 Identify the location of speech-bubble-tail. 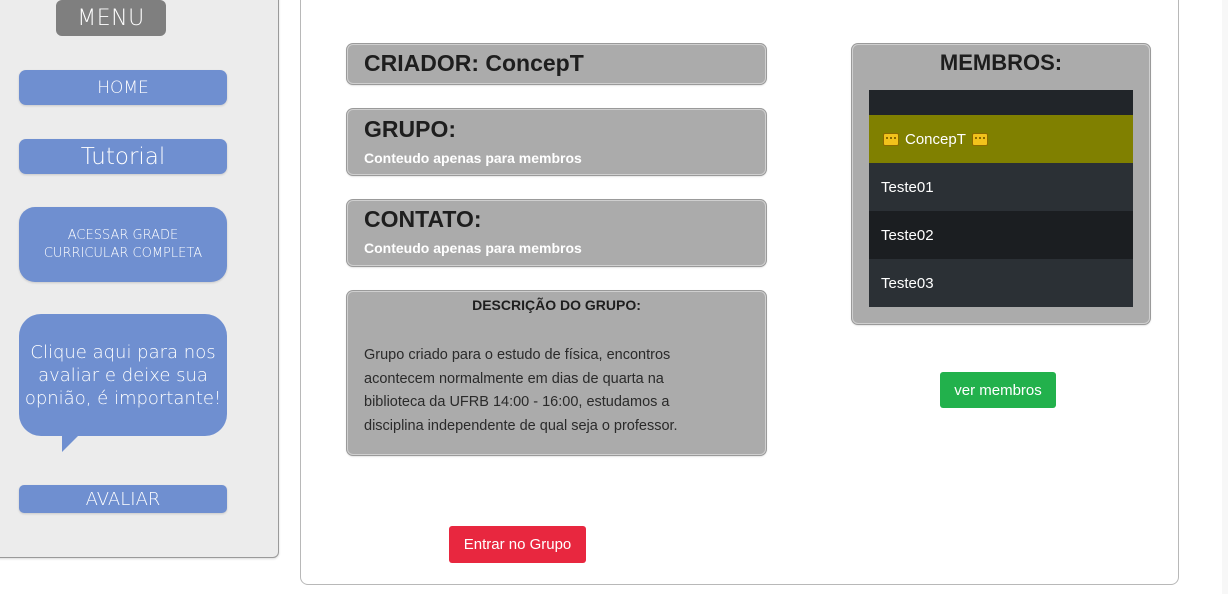
(74, 440).